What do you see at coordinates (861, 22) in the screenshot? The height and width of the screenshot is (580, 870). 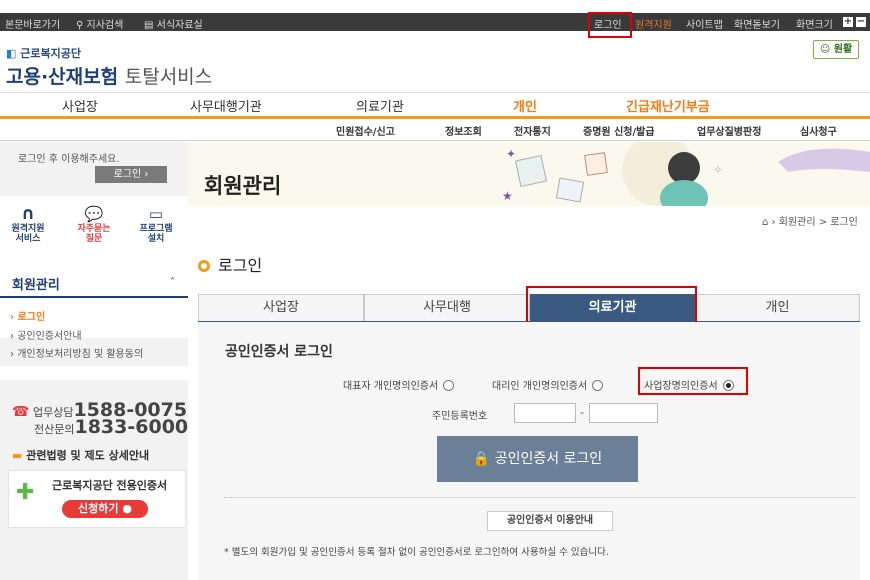 I see `zoom-out-icon: −` at bounding box center [861, 22].